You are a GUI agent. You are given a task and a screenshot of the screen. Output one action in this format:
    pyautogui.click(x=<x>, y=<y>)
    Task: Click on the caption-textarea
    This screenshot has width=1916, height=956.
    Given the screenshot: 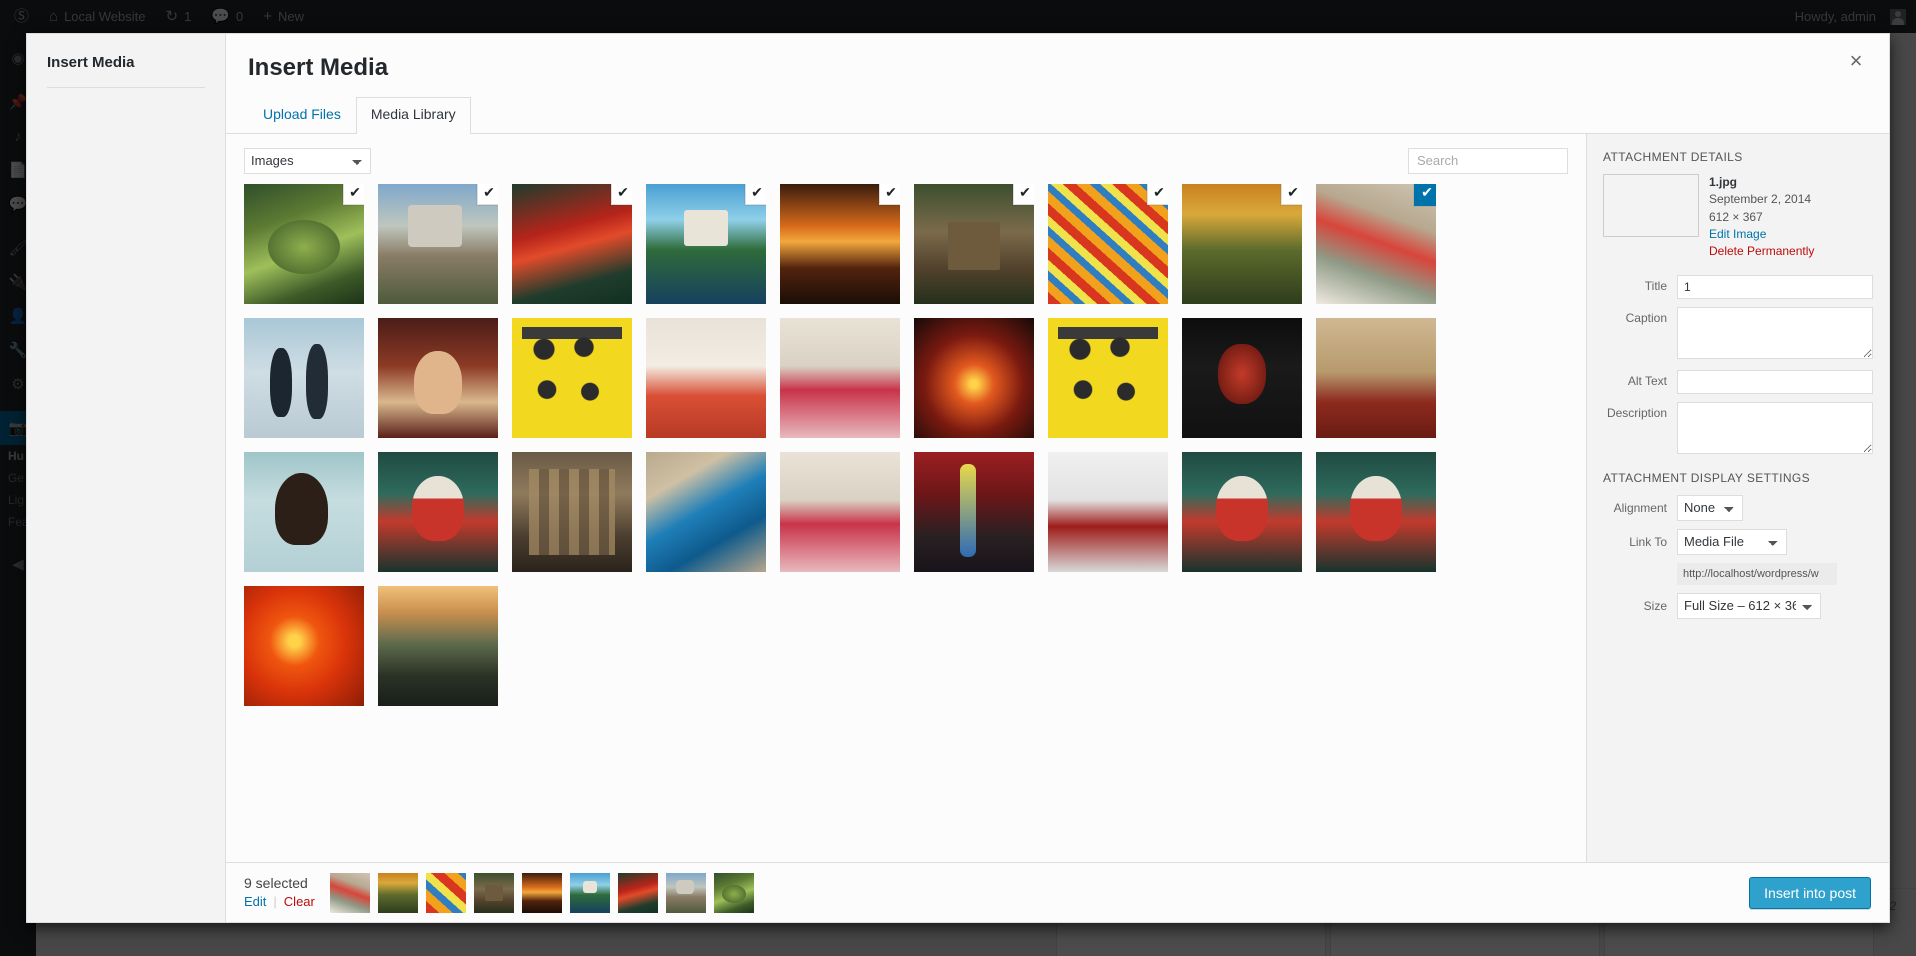 What is the action you would take?
    pyautogui.click(x=1775, y=332)
    